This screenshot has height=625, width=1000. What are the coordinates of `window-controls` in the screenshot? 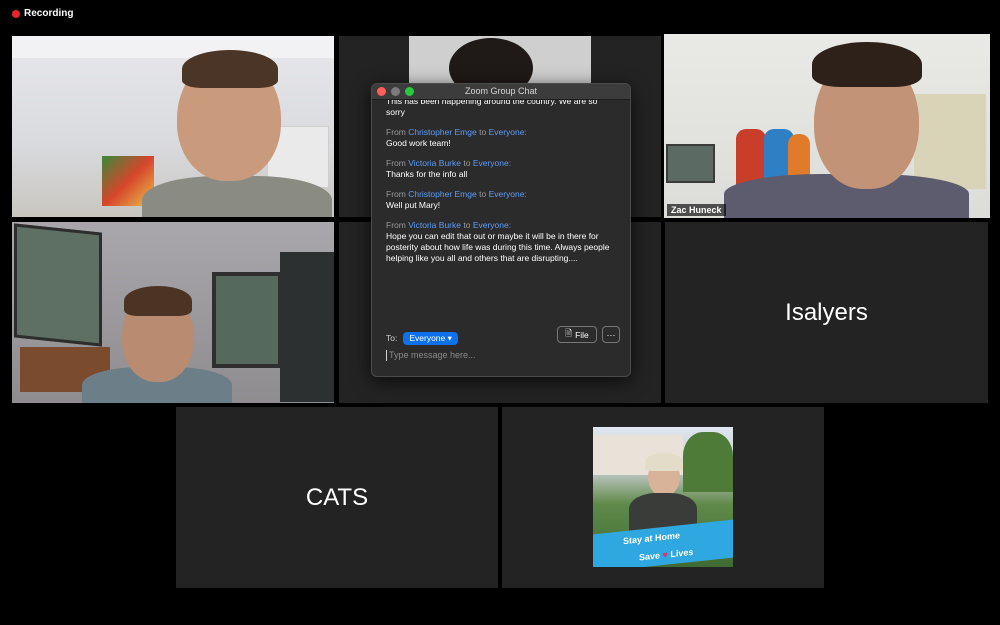 It's located at (395, 91).